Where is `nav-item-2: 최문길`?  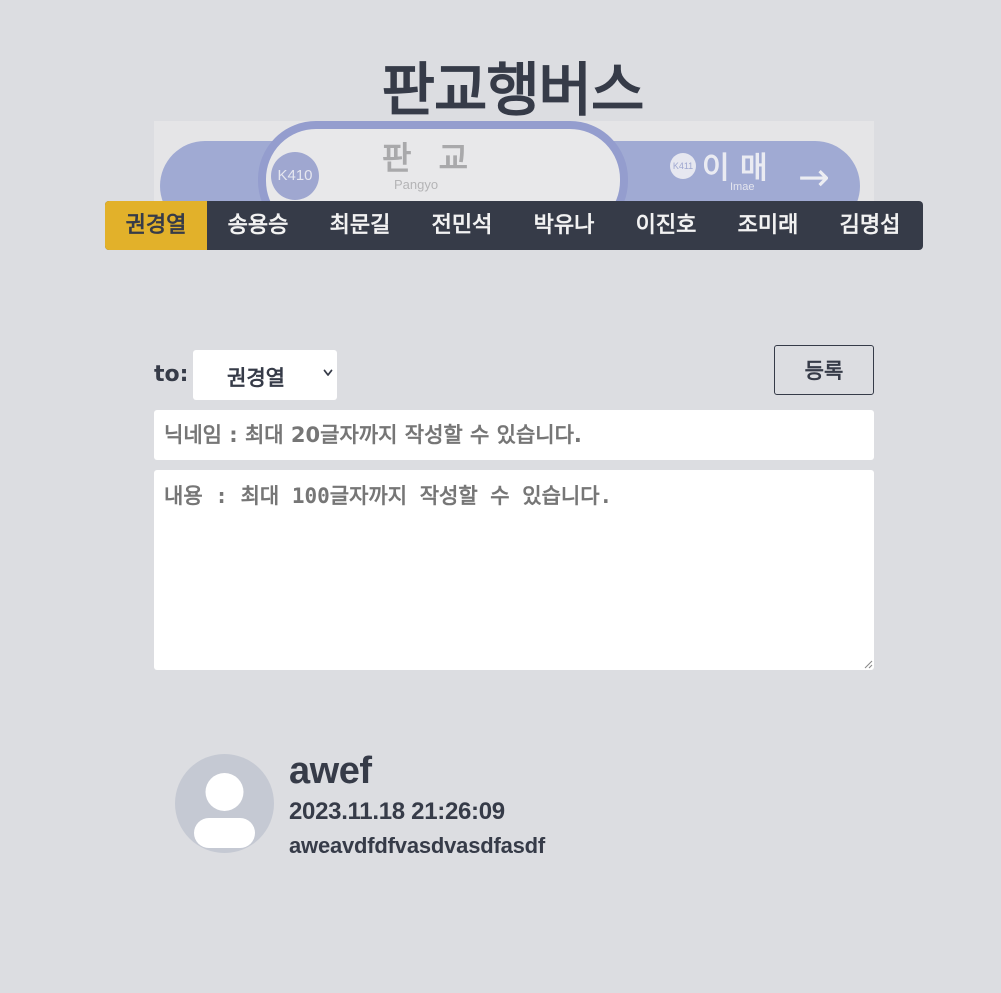 nav-item-2: 최문길 is located at coordinates (360, 225).